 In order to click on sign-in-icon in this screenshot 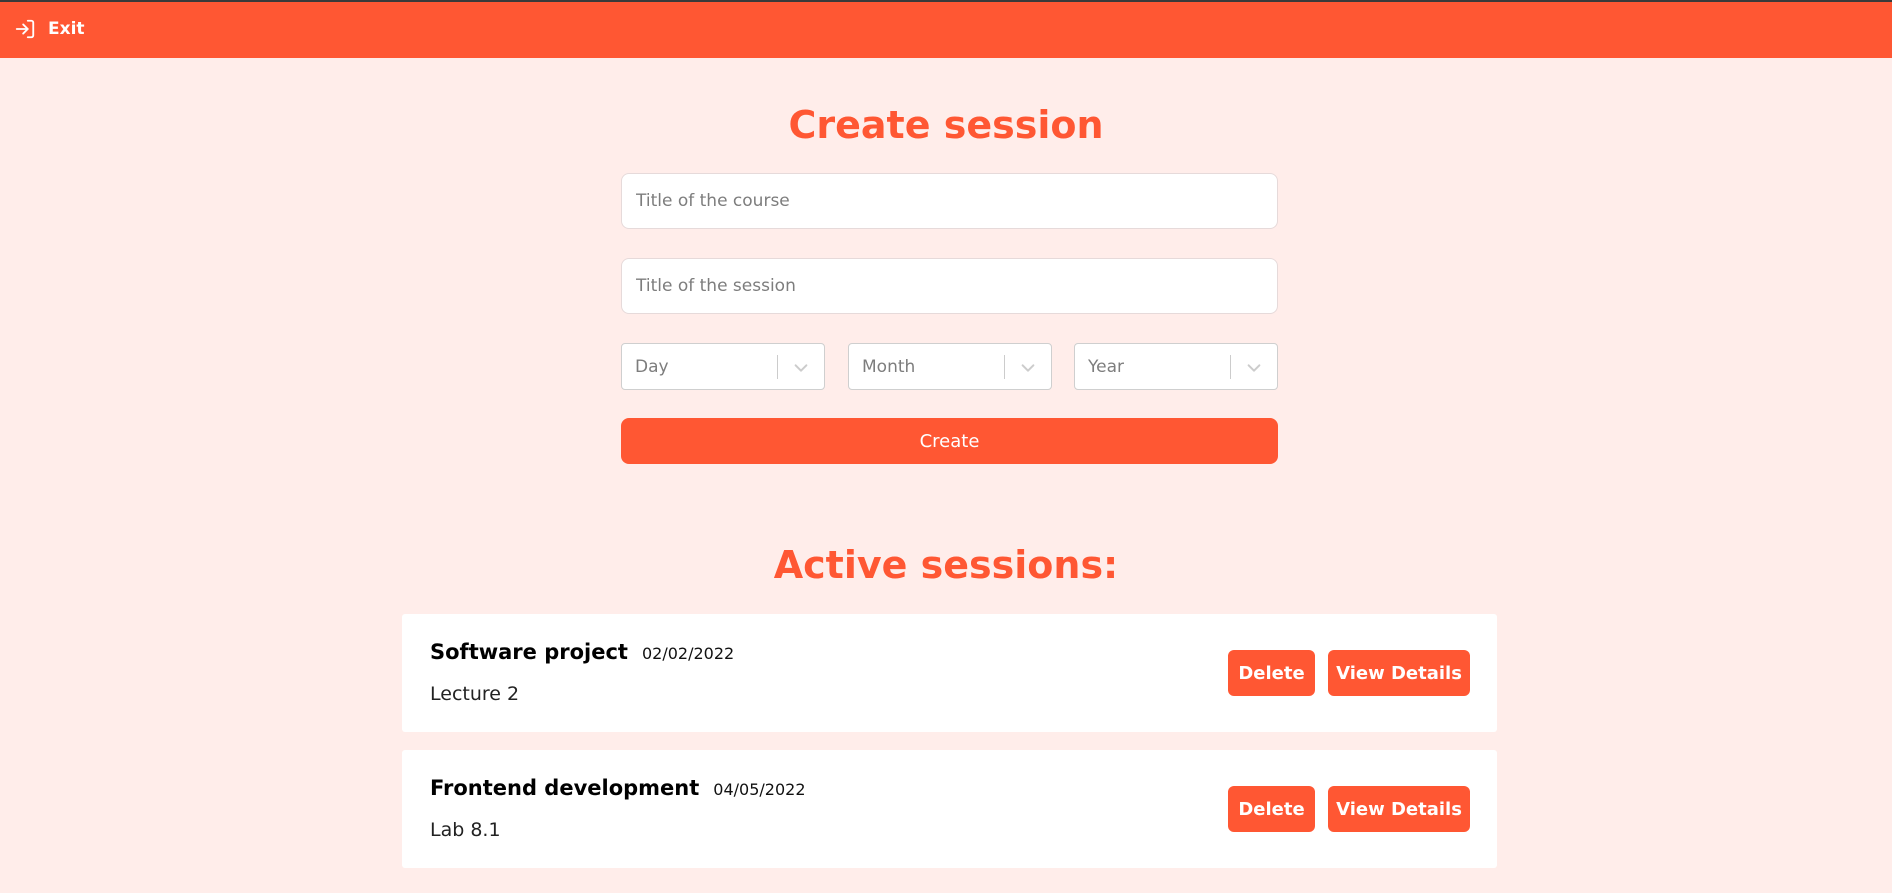, I will do `click(25, 29)`.